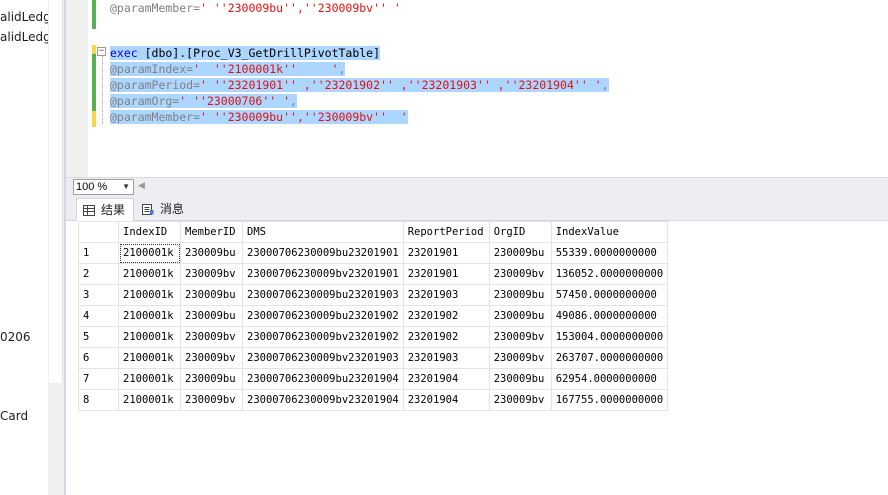 This screenshot has width=888, height=495. What do you see at coordinates (98, 379) in the screenshot?
I see `row-number: 7` at bounding box center [98, 379].